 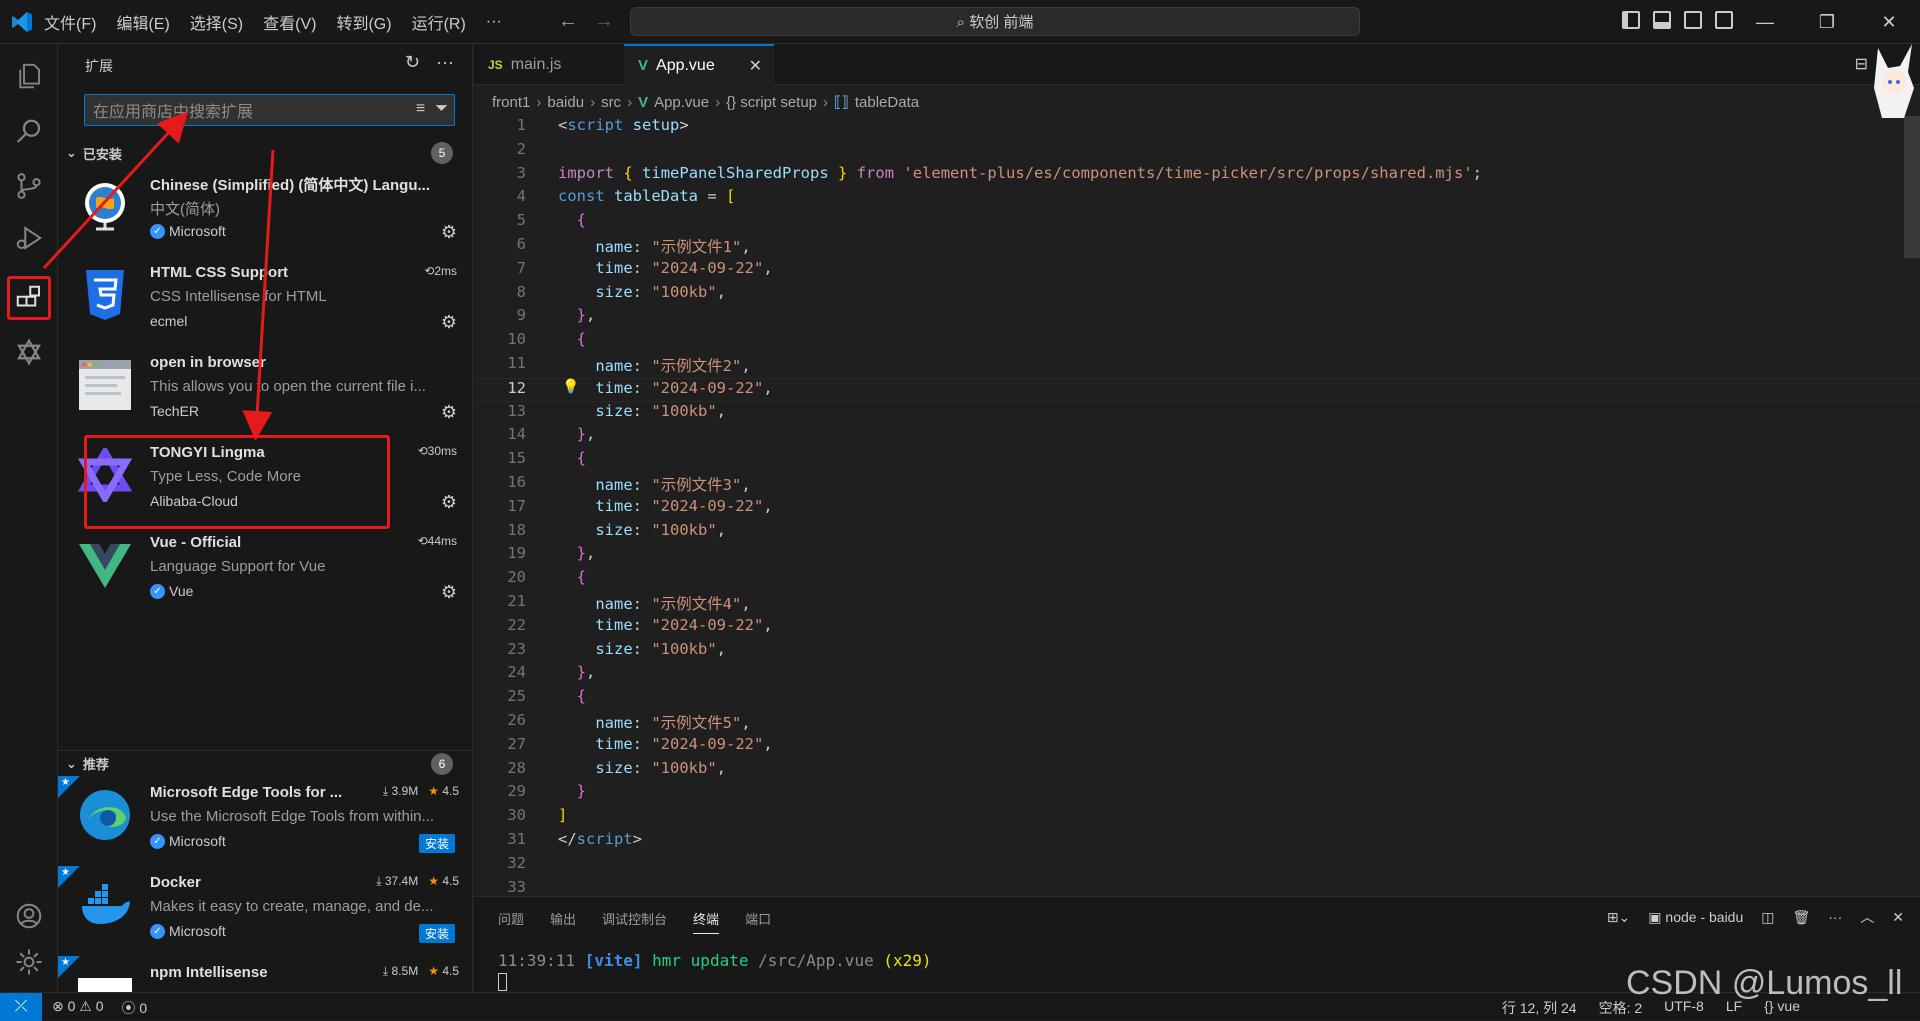 I want to click on extension-publisher: ✓ Vue, so click(x=171, y=591).